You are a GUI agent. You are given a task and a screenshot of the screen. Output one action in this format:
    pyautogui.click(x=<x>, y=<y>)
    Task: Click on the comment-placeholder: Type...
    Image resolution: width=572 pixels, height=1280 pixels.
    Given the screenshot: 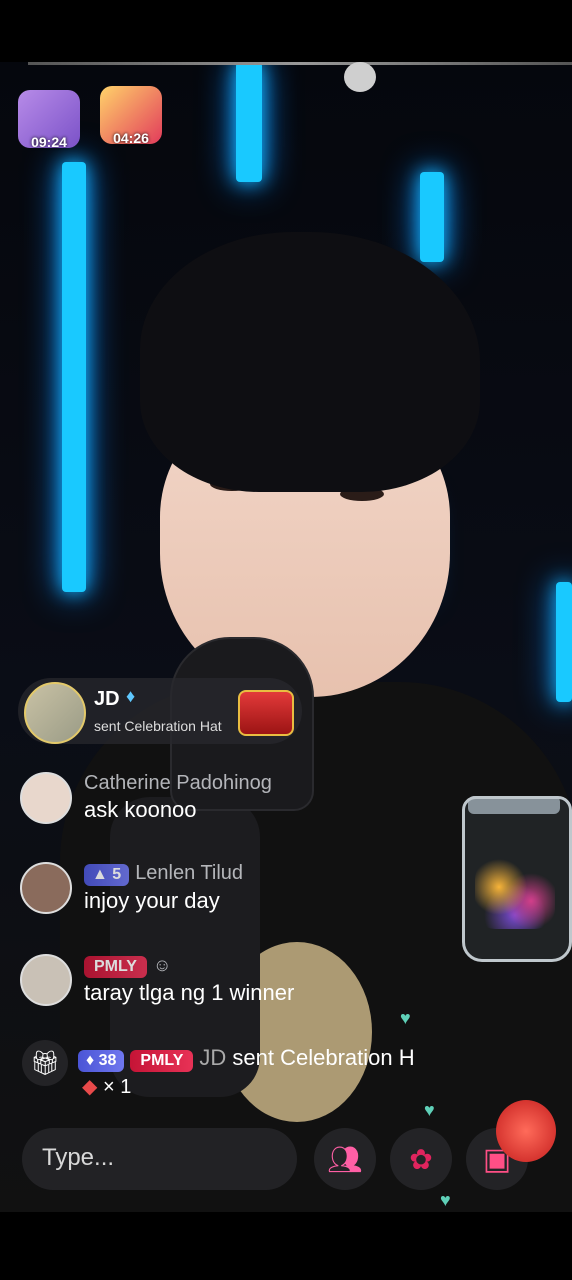 What is the action you would take?
    pyautogui.click(x=78, y=1157)
    